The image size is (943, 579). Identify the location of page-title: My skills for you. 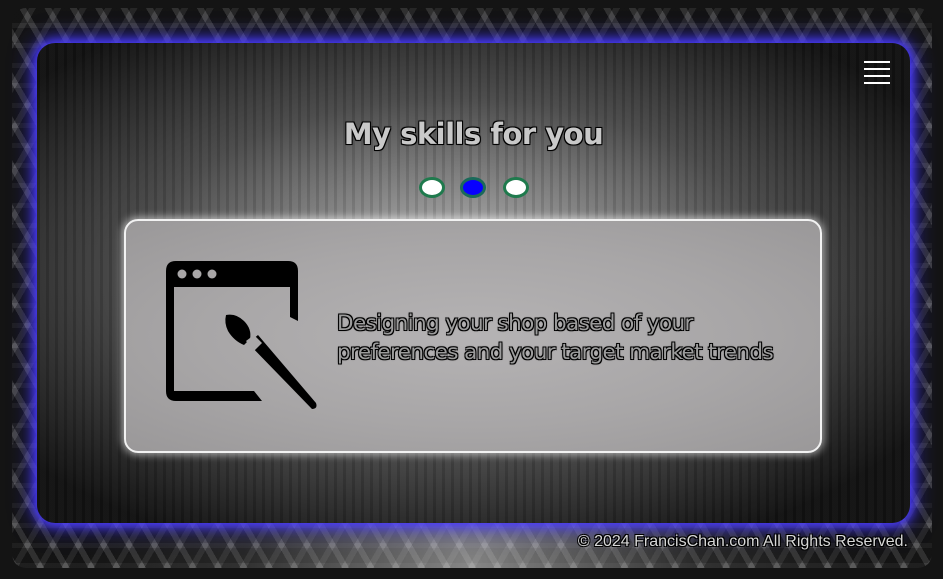
(473, 134).